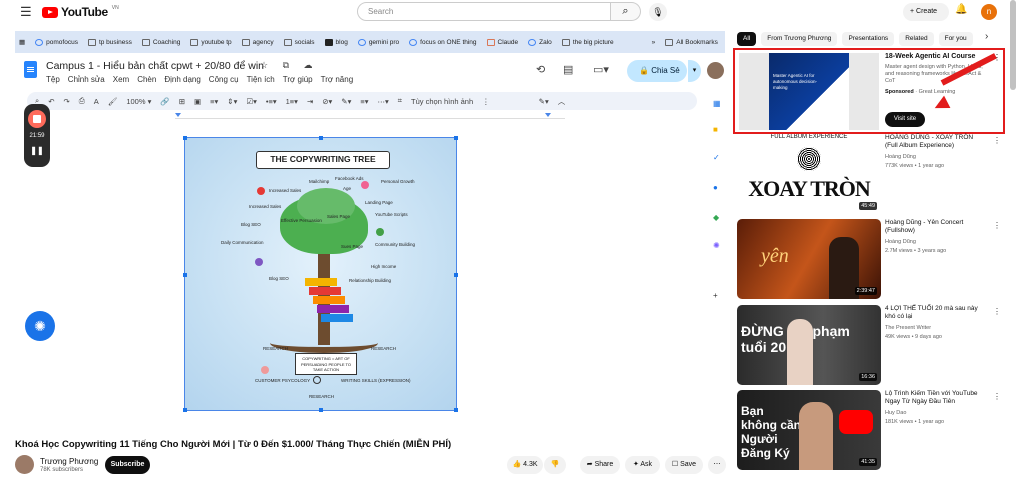  Describe the element at coordinates (257, 42) in the screenshot. I see `bookmark-item: agency` at that location.